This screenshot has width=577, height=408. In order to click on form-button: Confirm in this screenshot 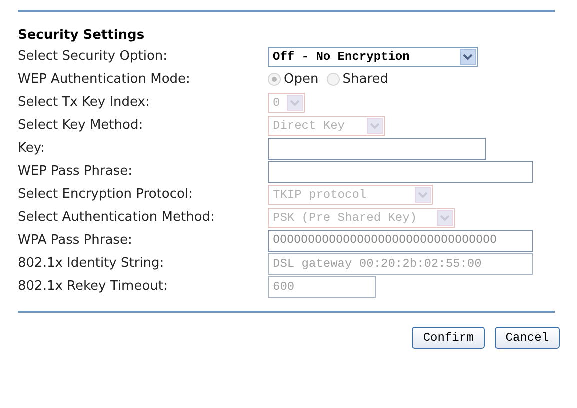, I will do `click(448, 338)`.